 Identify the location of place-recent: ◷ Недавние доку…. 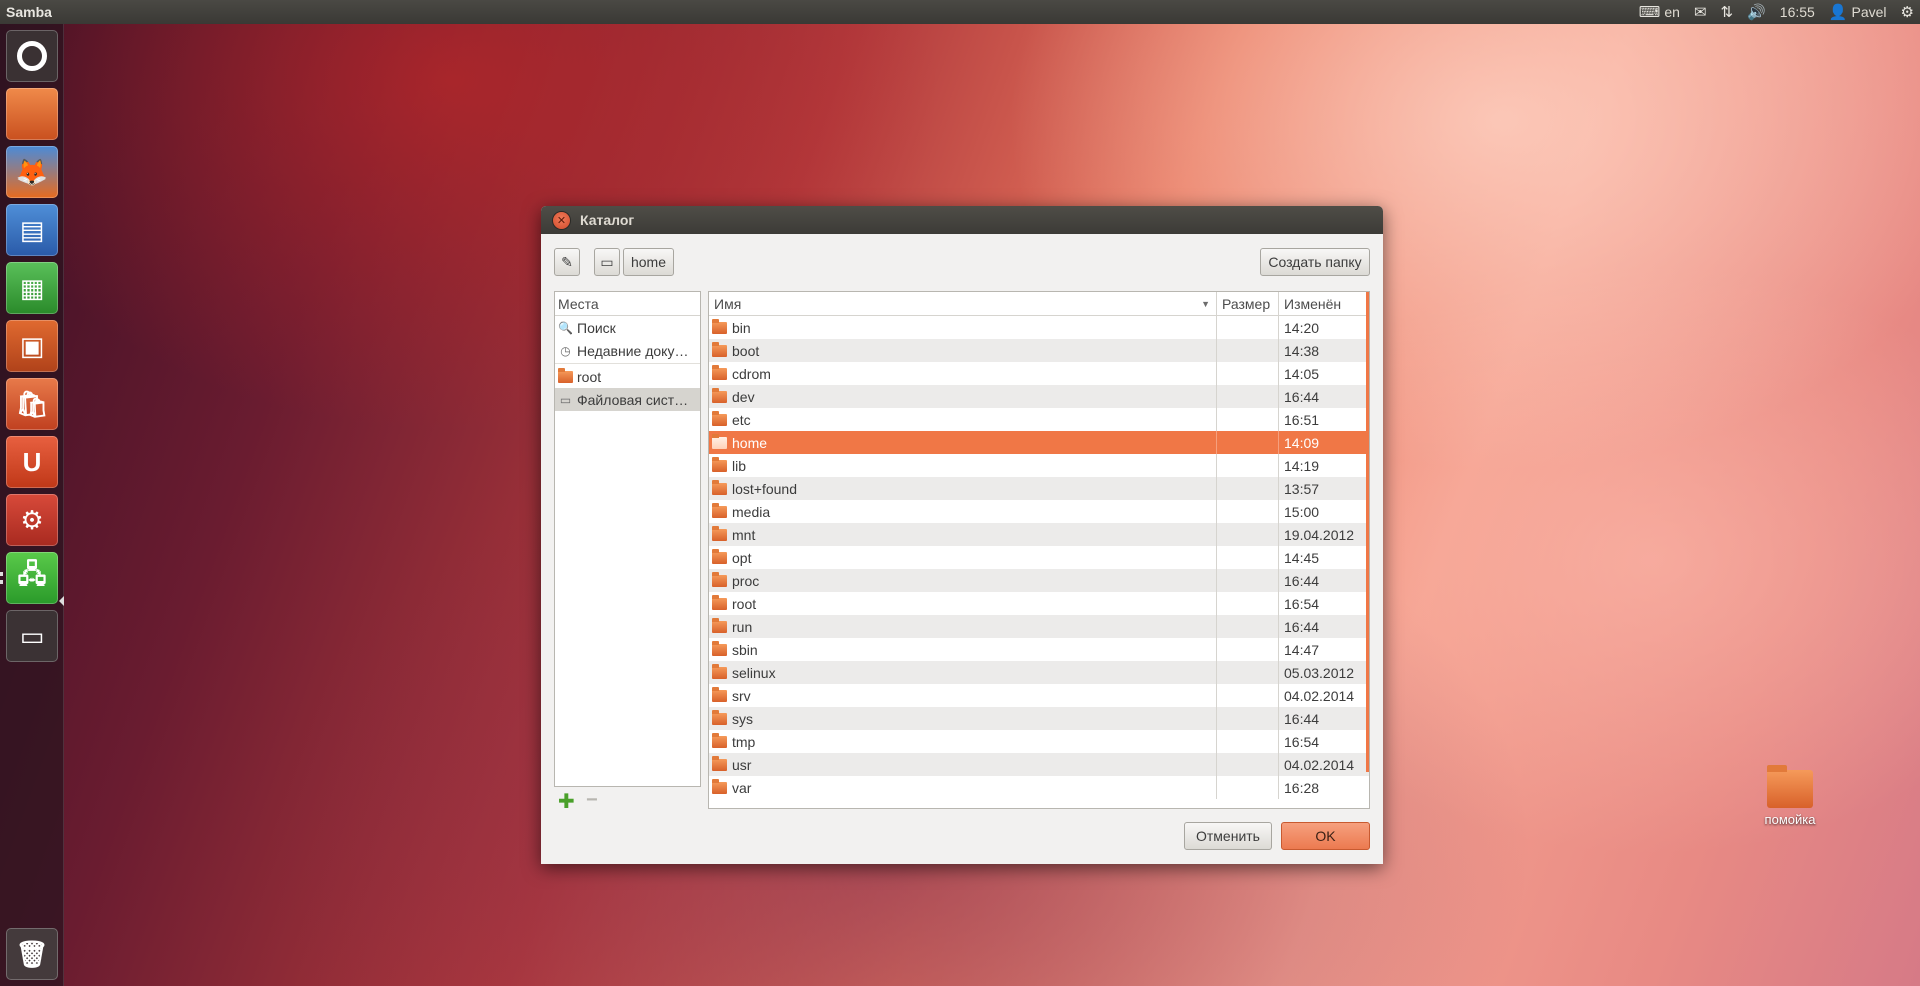
(627, 350).